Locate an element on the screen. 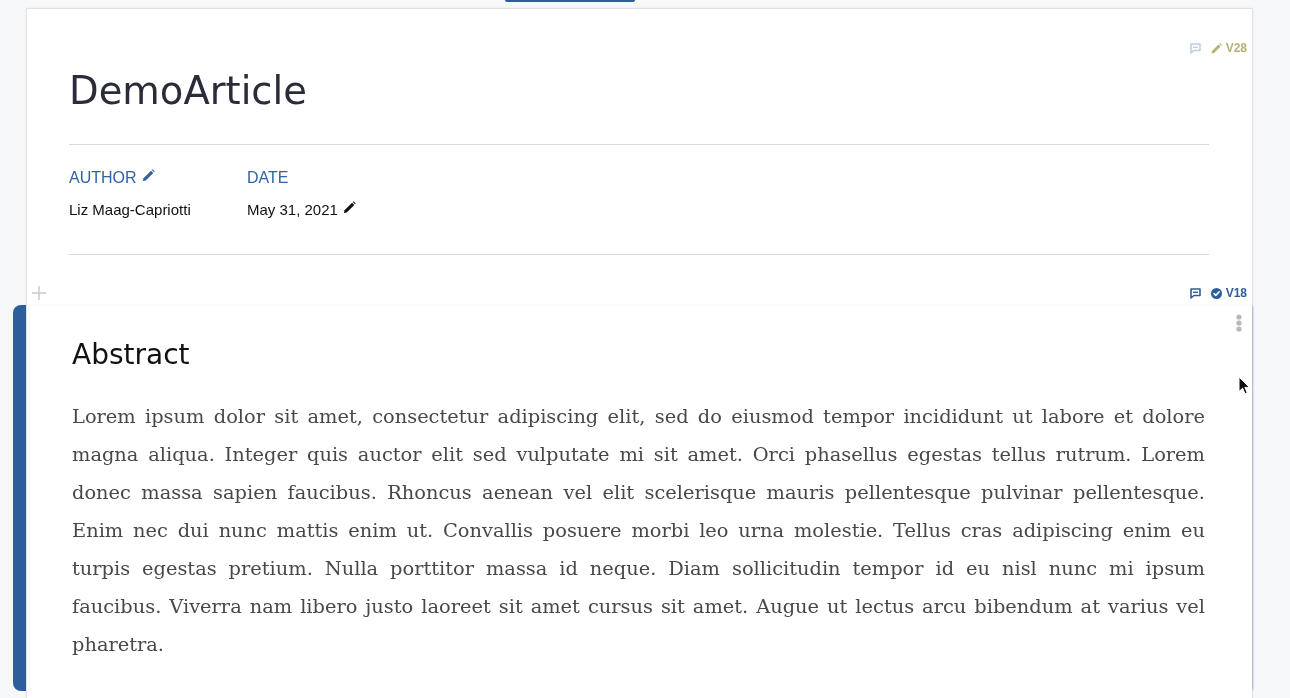  document-title: DemoArticle is located at coordinates (188, 91).